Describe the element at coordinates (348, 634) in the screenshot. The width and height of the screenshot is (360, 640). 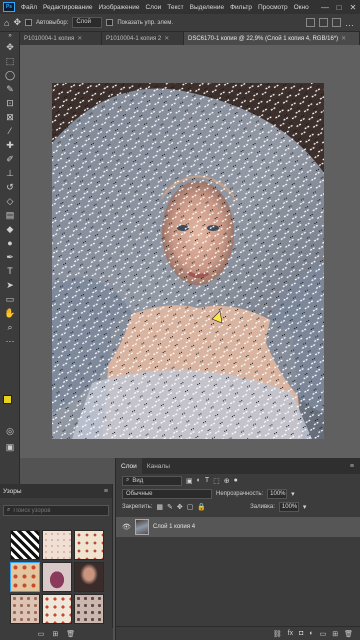
I see `trash-icon: 🗑` at that location.